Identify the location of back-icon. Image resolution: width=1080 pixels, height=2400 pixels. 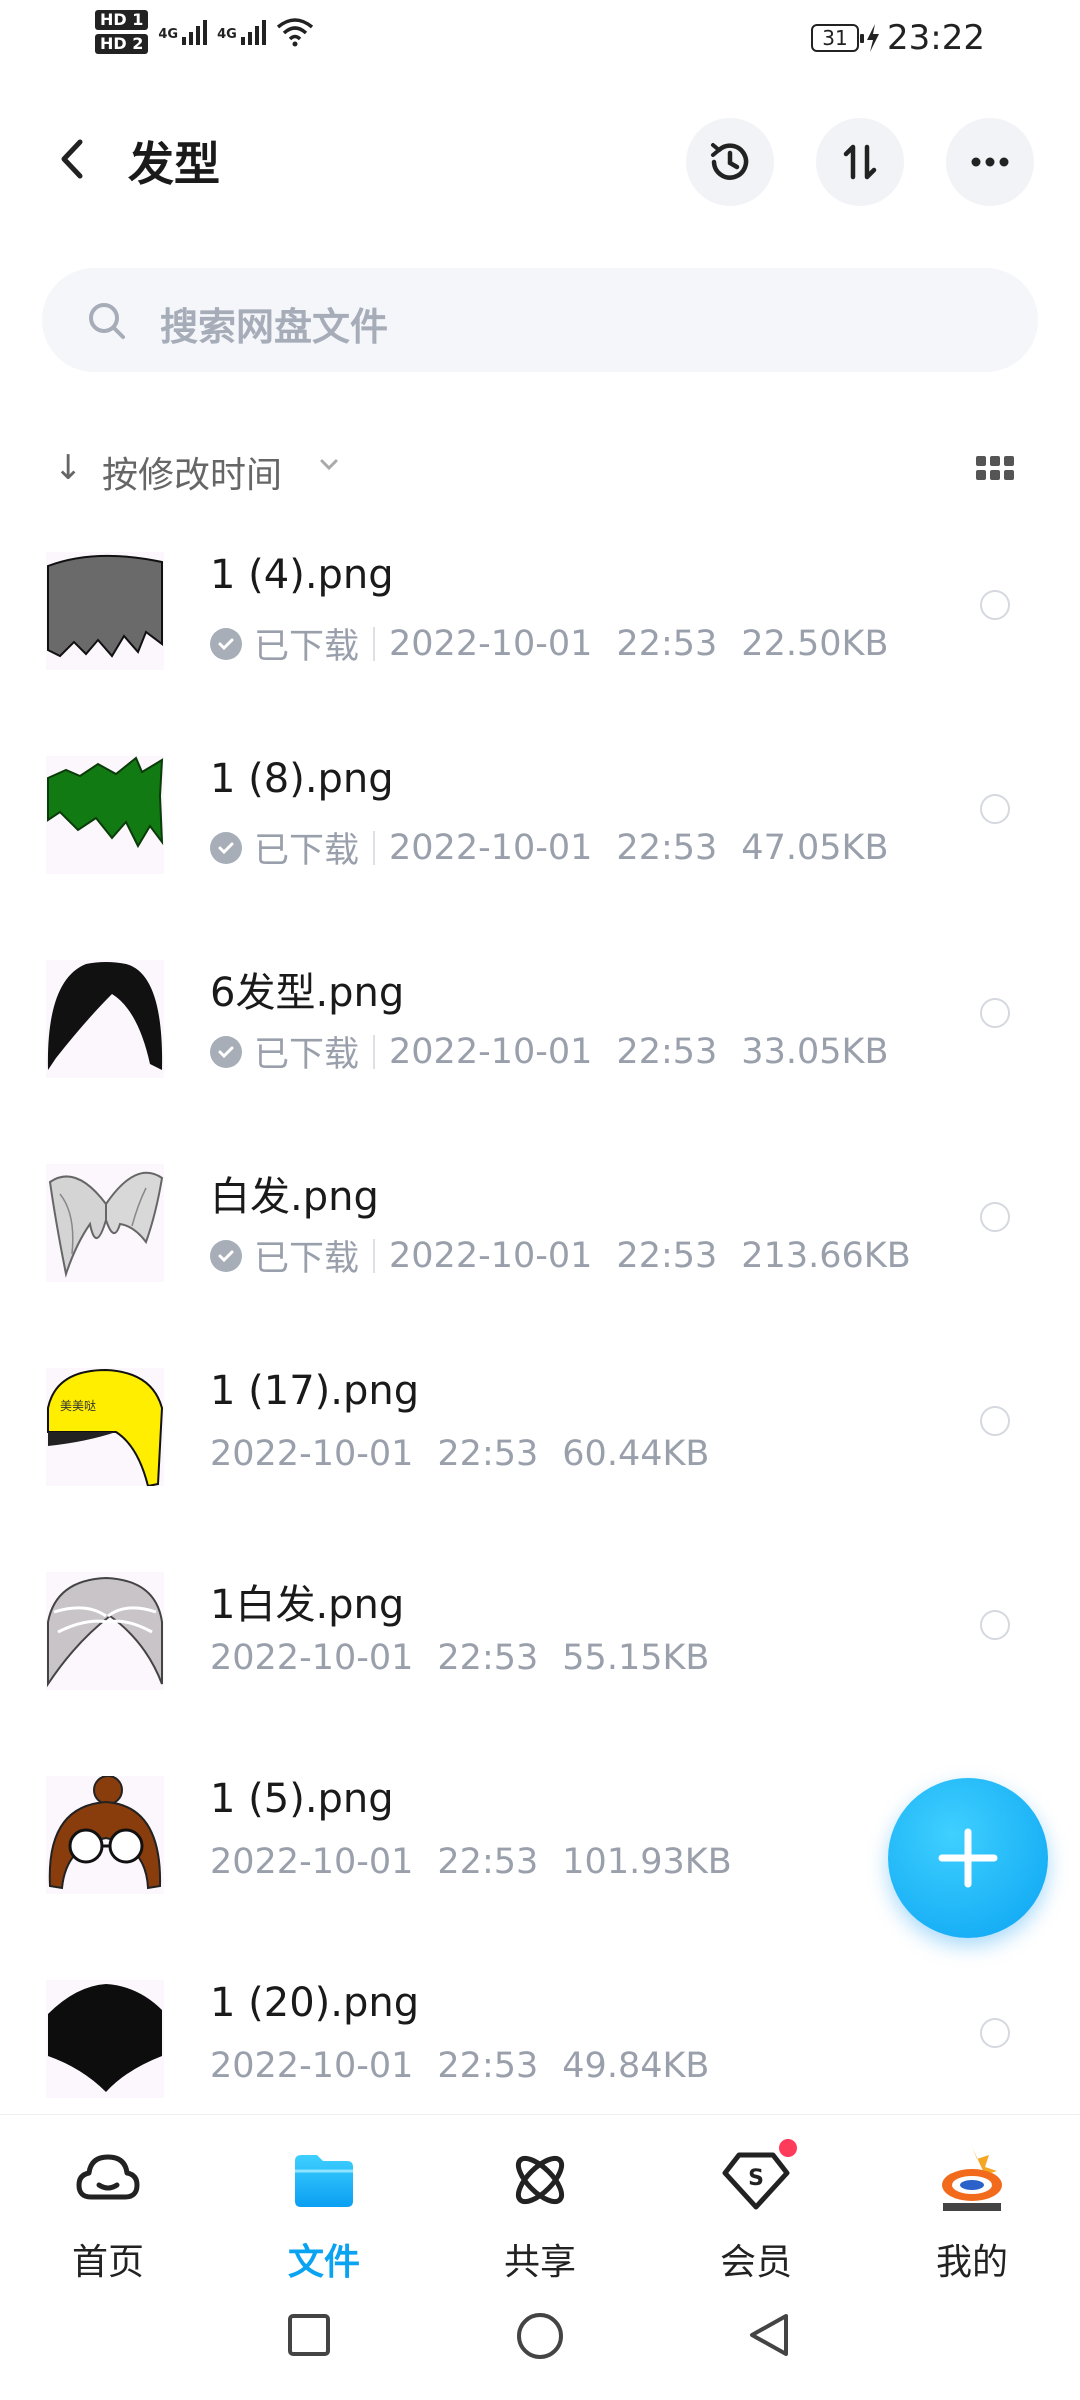
(75, 159).